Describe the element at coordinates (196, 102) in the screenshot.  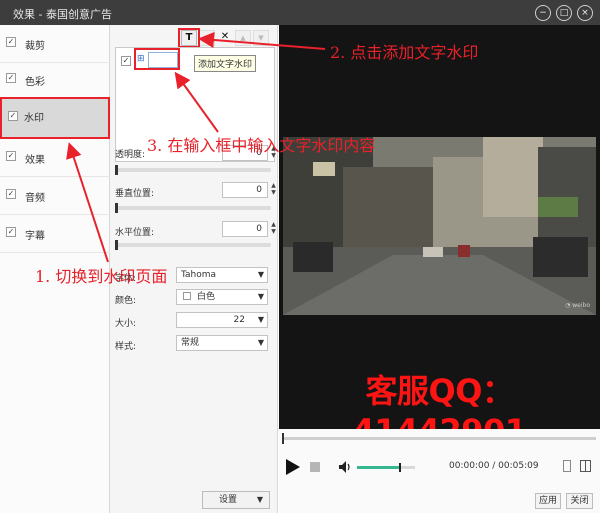
I see `arrow-step3` at that location.